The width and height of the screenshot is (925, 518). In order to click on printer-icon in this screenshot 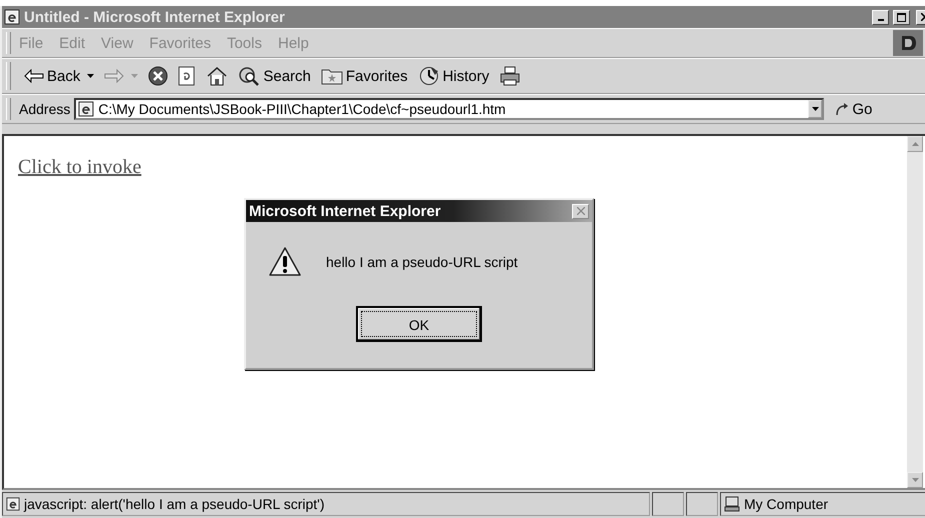, I will do `click(510, 76)`.